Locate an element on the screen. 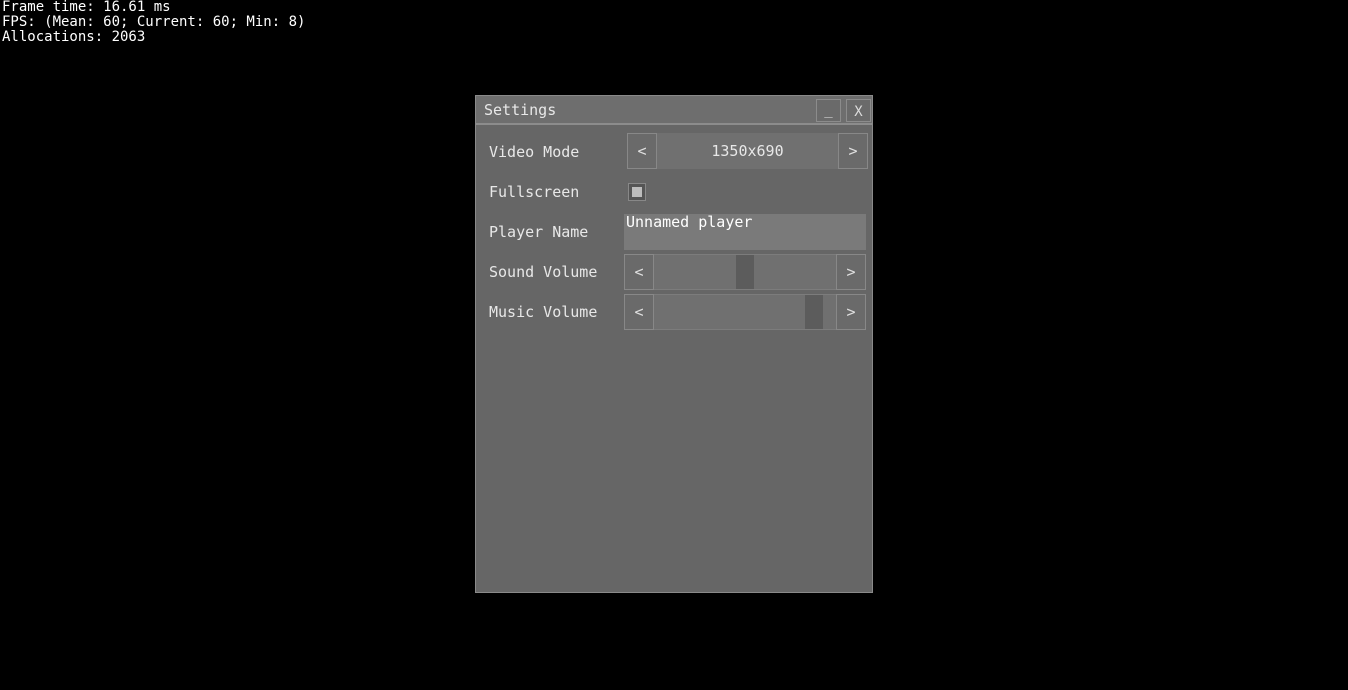 Image resolution: width=1348 pixels, height=690 pixels. player-name-input: Unnamed player is located at coordinates (745, 232).